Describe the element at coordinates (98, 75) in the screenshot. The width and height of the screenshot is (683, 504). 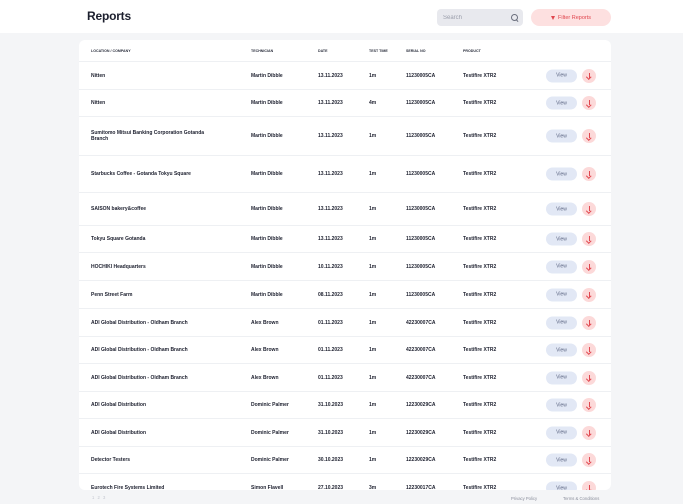
I see `location-cell: Nitten` at that location.